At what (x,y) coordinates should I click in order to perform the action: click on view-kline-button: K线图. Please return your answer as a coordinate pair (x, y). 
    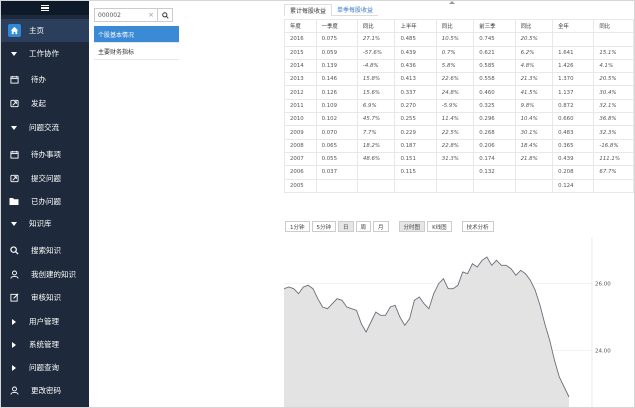
    Looking at the image, I should click on (439, 226).